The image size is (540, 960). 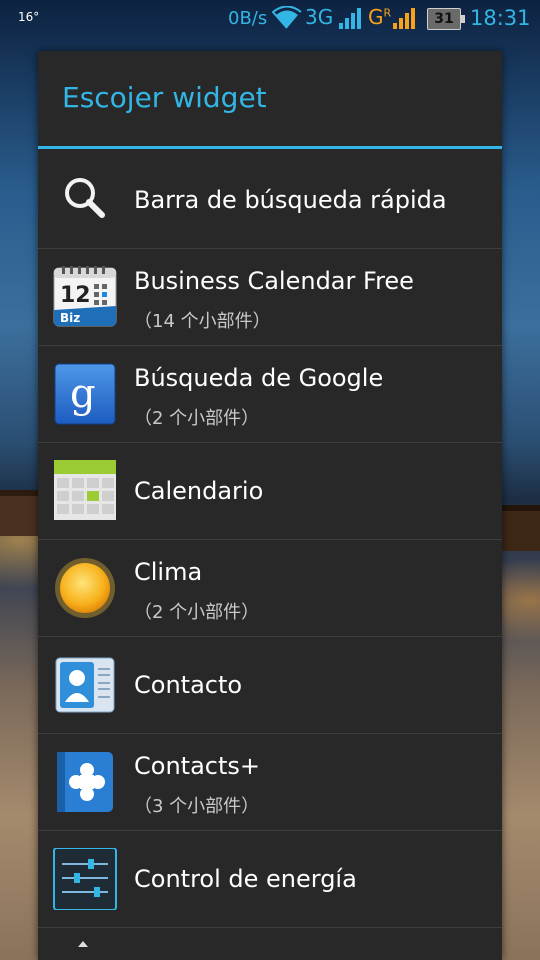 I want to click on list-item-label: Contacts+, so click(x=197, y=766).